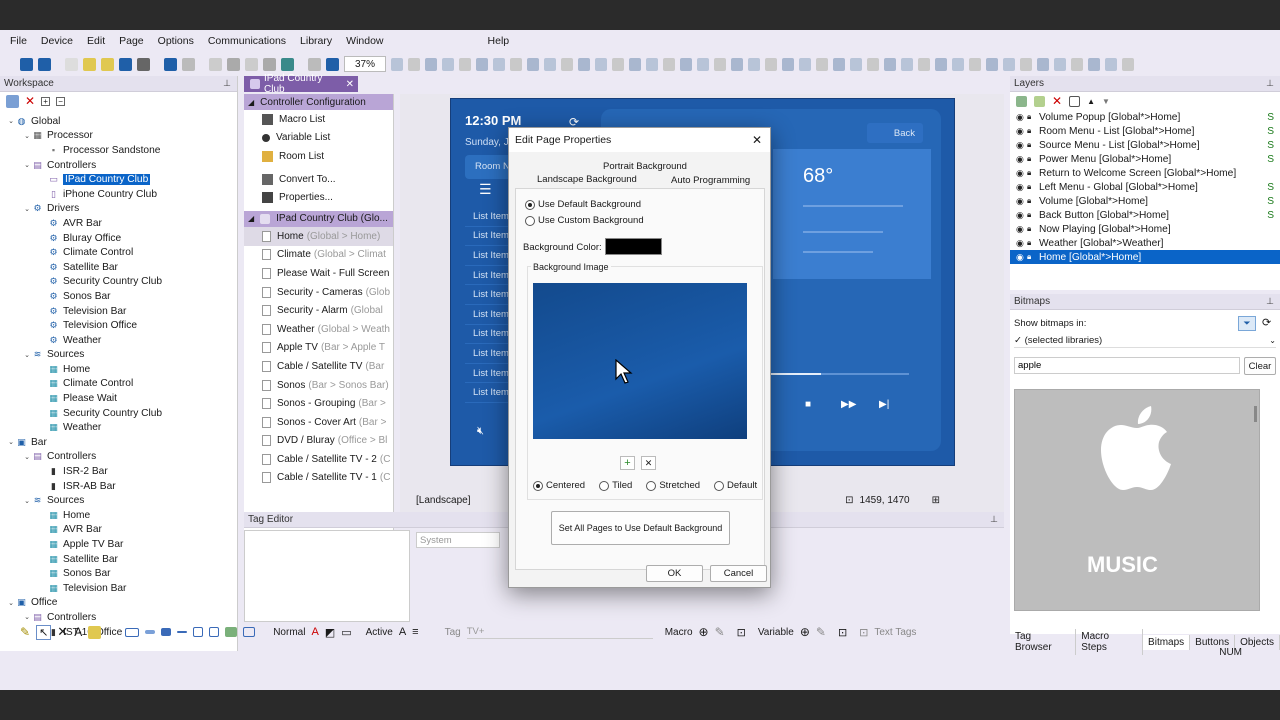  I want to click on menu-item: Window, so click(364, 41).